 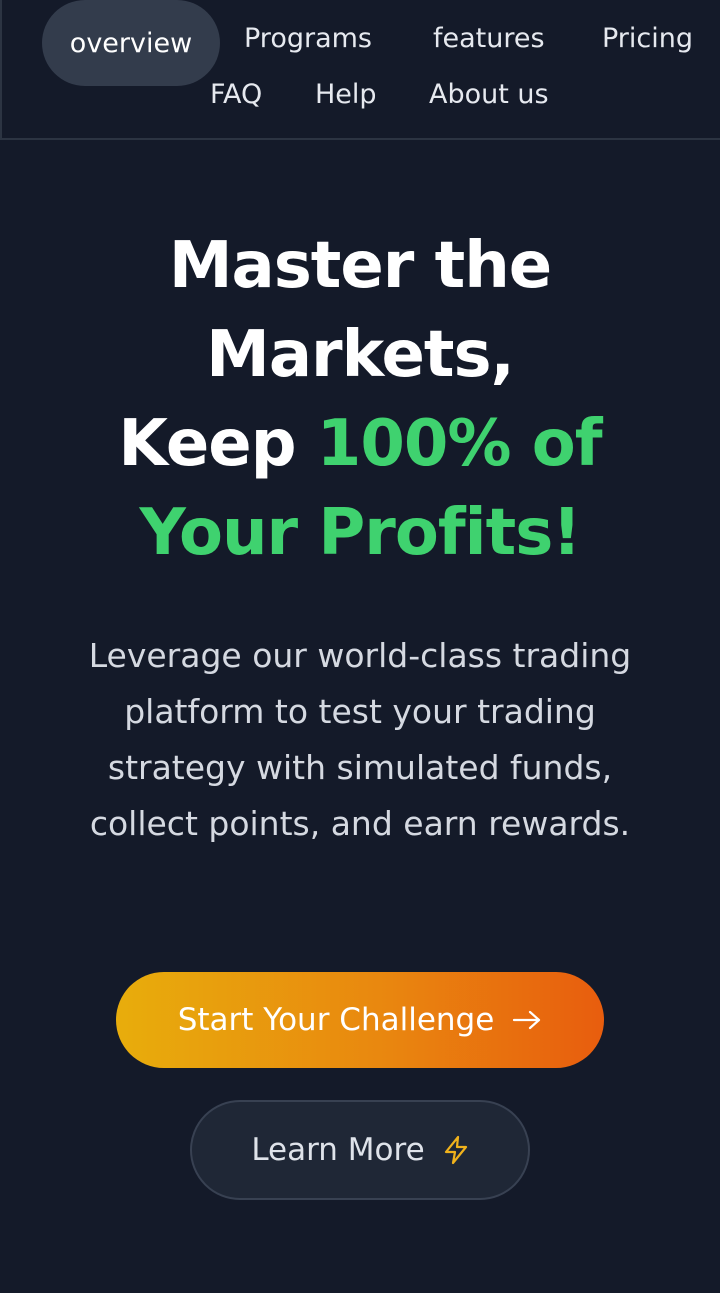 I want to click on lightning-icon, so click(x=456, y=1150).